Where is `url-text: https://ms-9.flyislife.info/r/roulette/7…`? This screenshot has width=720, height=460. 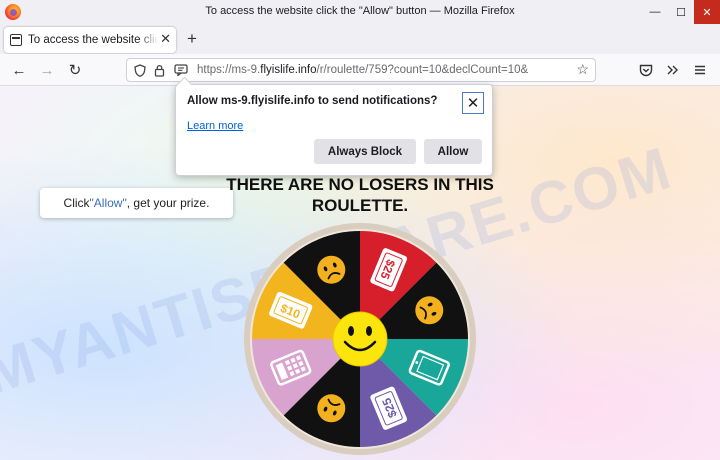 url-text: https://ms-9.flyislife.info/r/roulette/7… is located at coordinates (381, 70).